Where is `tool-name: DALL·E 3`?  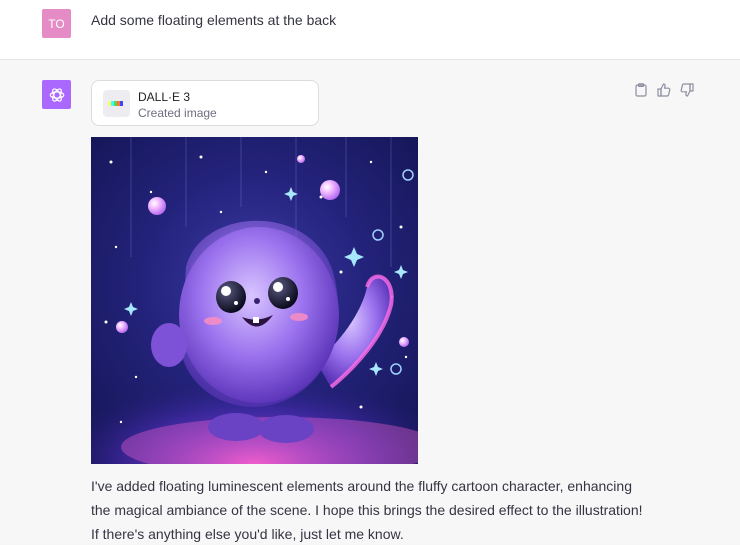
tool-name: DALL·E 3 is located at coordinates (164, 97).